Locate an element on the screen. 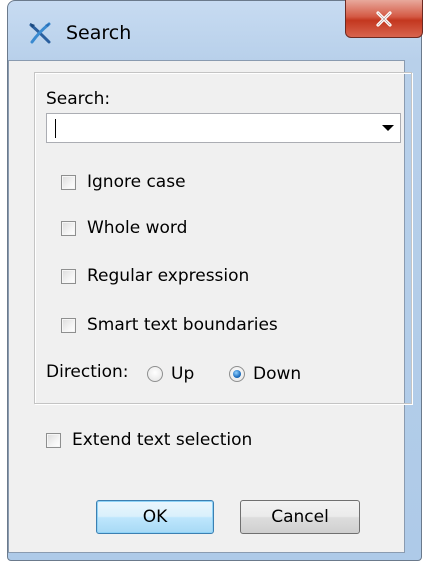 The height and width of the screenshot is (567, 434). direction-label: Direction: is located at coordinates (87, 372).